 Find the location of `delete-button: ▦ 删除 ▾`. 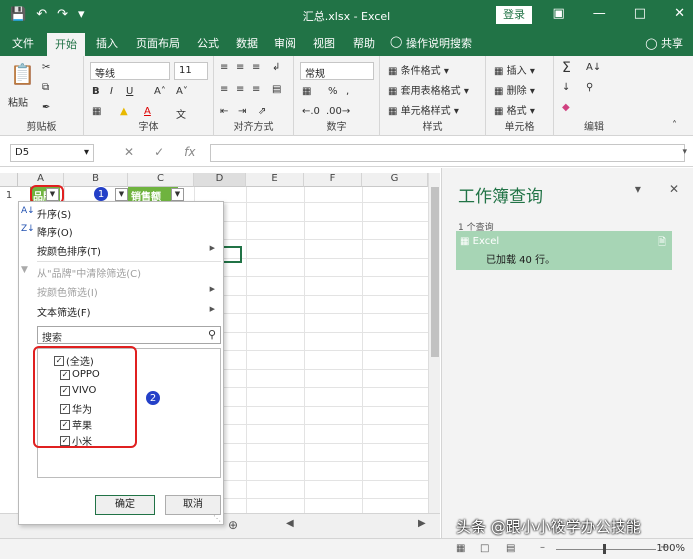

delete-button: ▦ 删除 ▾ is located at coordinates (514, 89).